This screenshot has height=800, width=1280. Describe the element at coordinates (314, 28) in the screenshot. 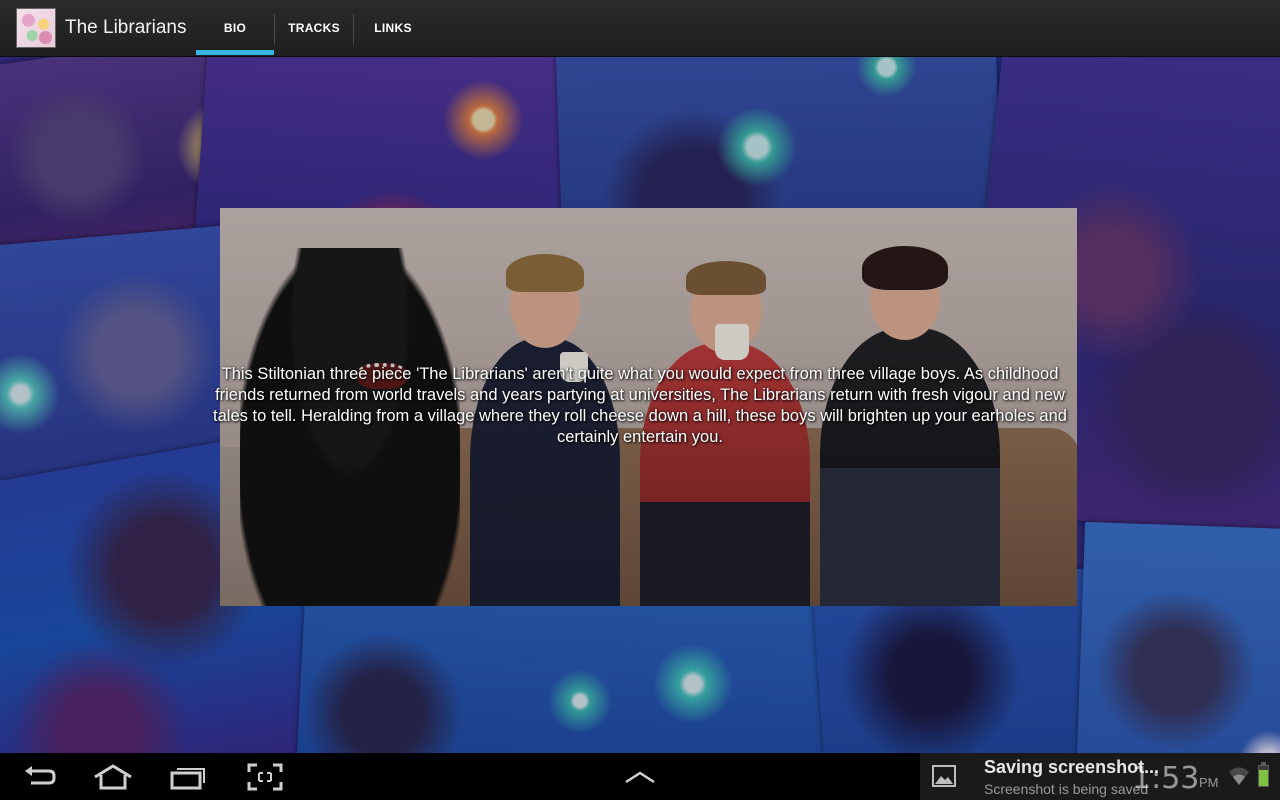

I see `tab-tracks: TRACKS` at that location.